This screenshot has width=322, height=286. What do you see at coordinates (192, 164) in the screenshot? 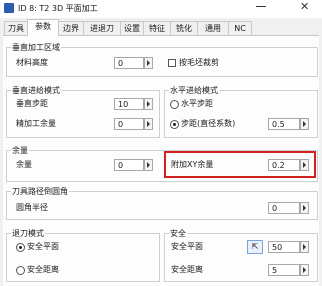
I see `xy-allowance-label: 附加XY余量` at bounding box center [192, 164].